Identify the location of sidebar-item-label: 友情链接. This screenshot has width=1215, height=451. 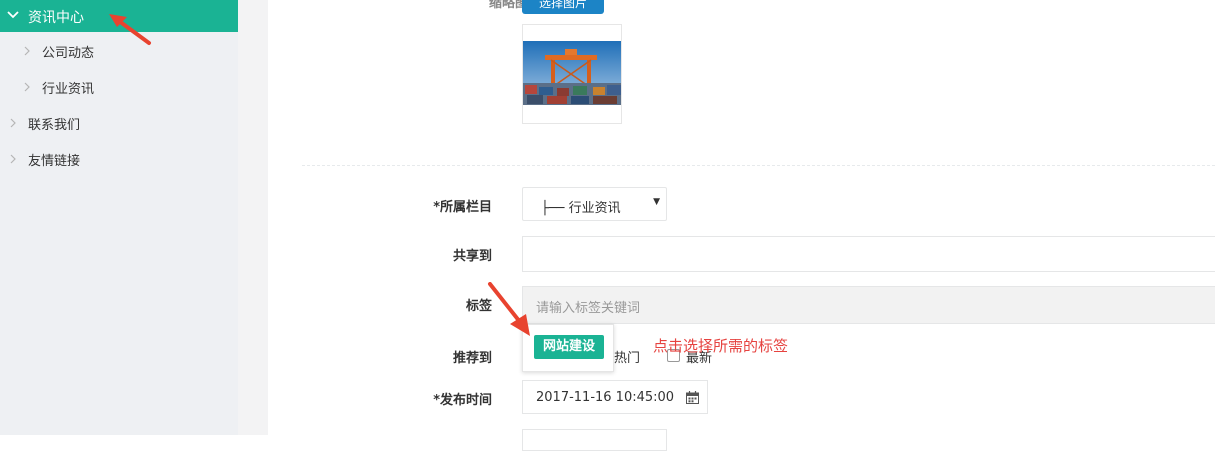
(54, 161).